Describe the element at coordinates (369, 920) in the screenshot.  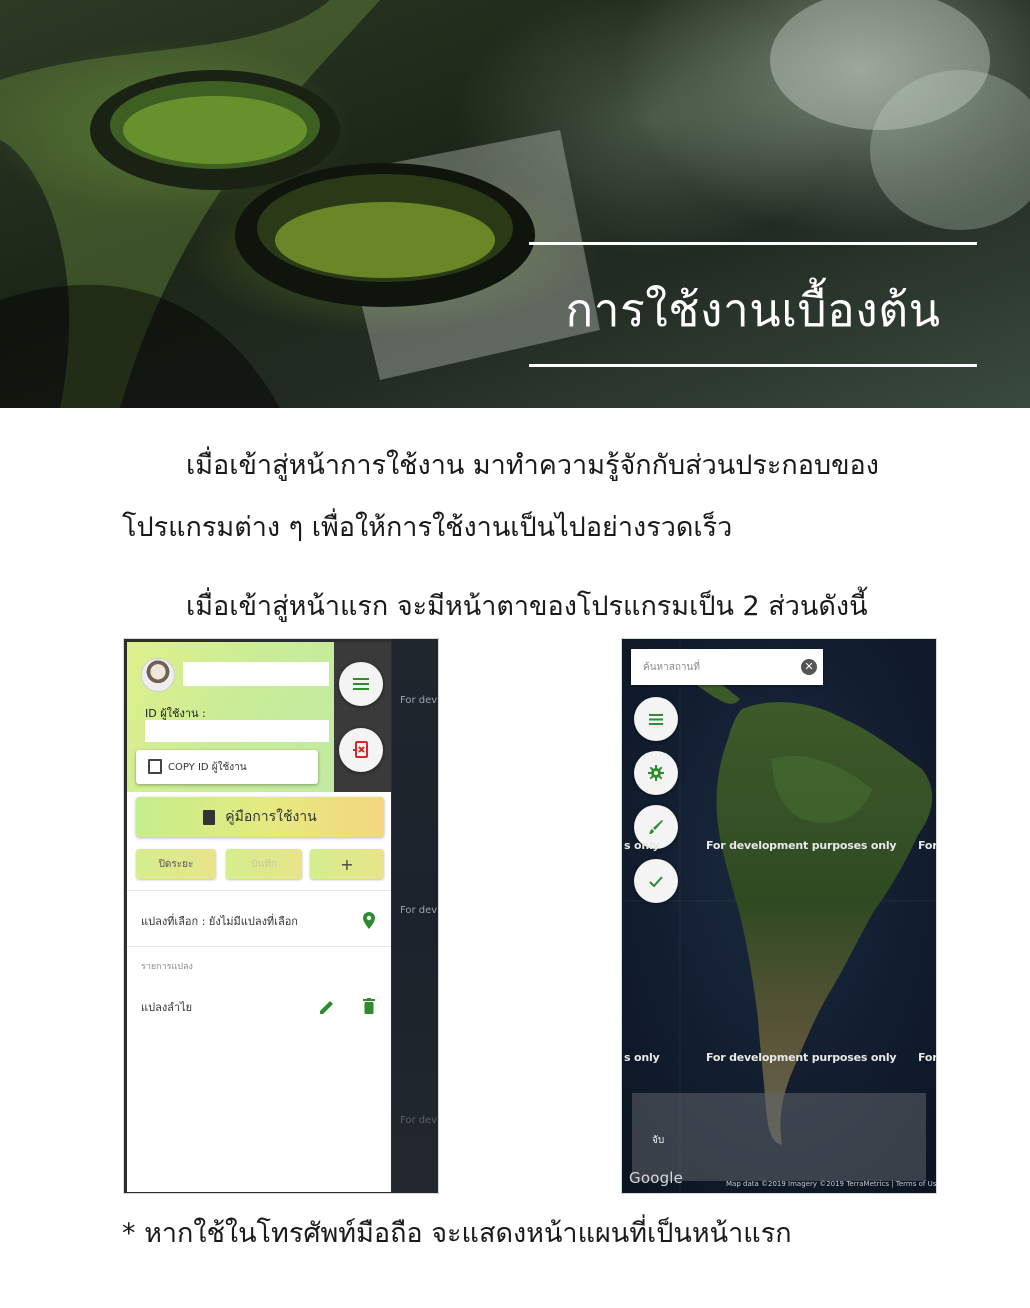
I see `location-pin-icon` at that location.